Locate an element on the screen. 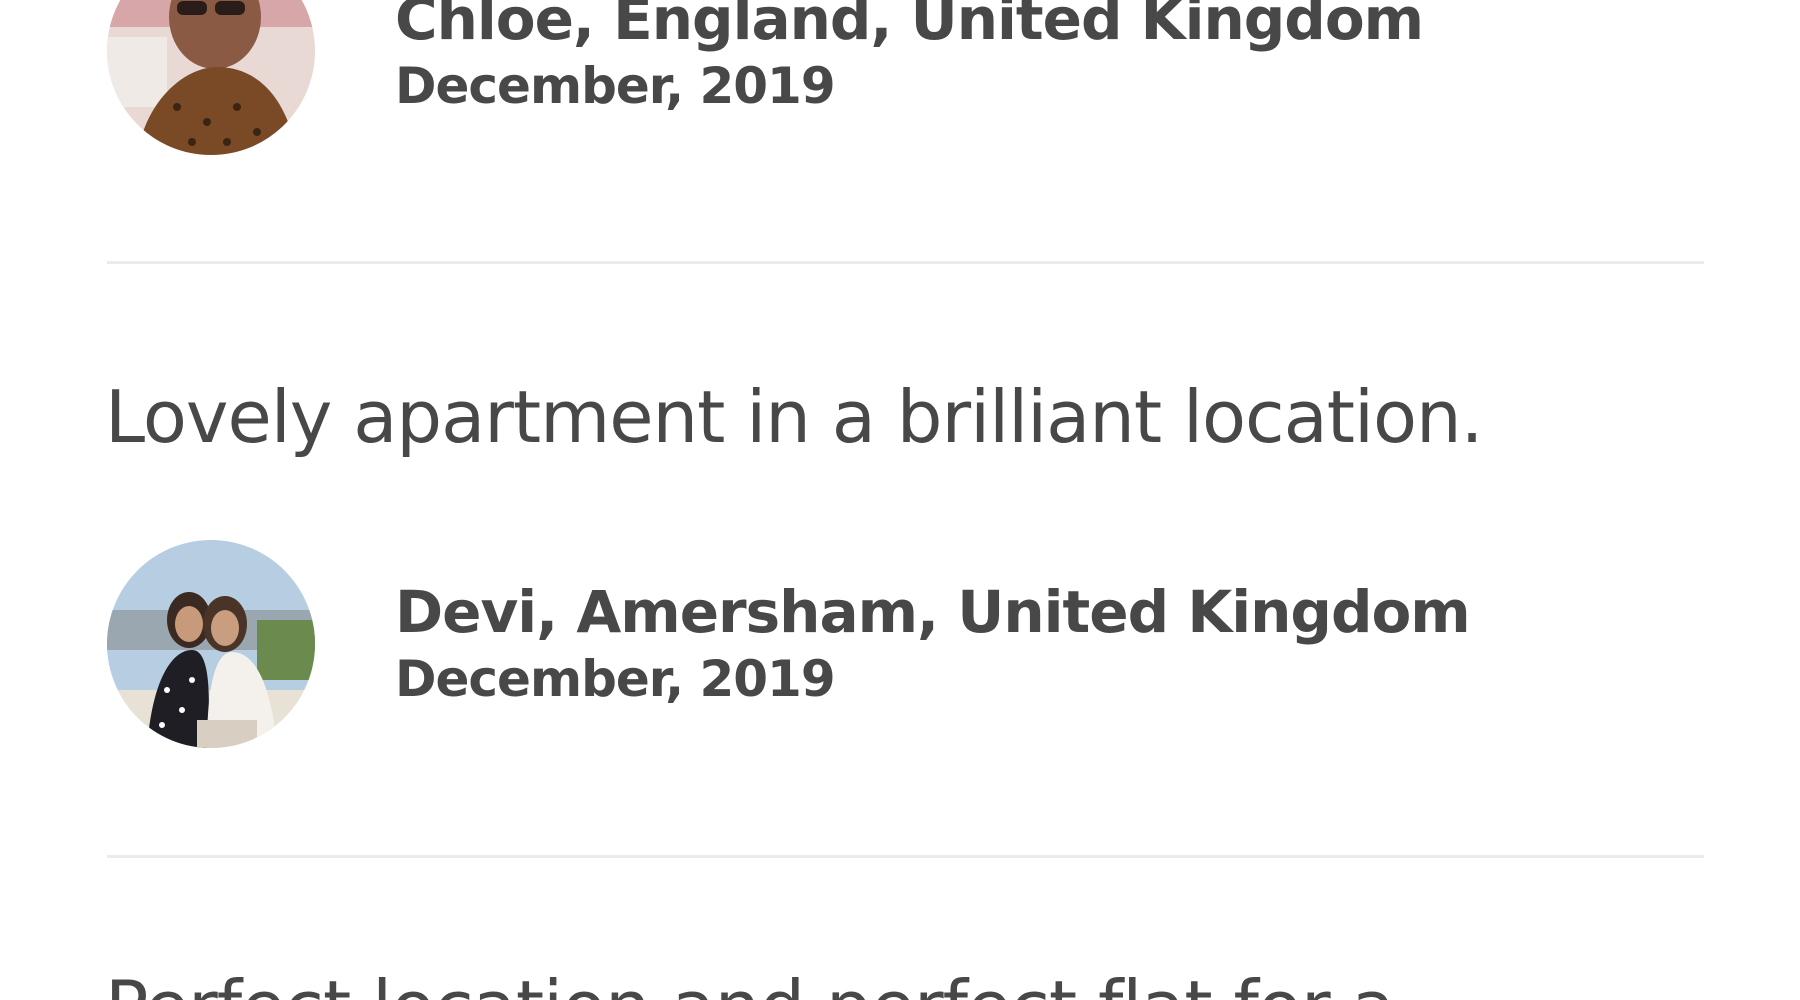 The height and width of the screenshot is (1000, 1800). review-author-name: Chloe, England, United Kingdom is located at coordinates (909, 26).